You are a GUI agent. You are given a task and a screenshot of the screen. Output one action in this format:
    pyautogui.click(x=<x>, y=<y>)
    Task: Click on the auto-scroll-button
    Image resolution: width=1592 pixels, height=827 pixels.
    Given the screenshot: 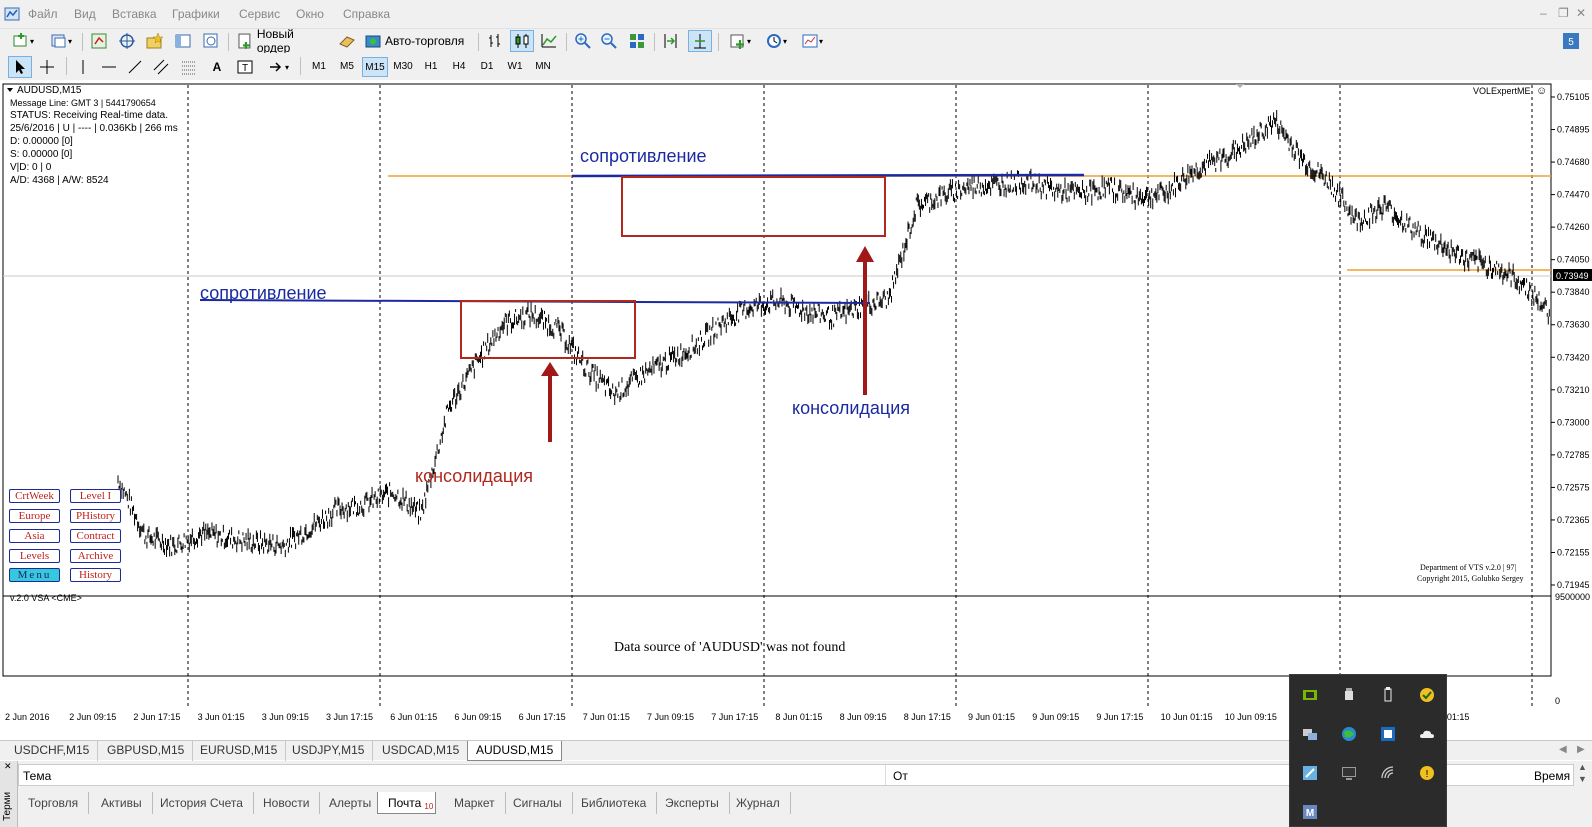 What is the action you would take?
    pyautogui.click(x=700, y=41)
    